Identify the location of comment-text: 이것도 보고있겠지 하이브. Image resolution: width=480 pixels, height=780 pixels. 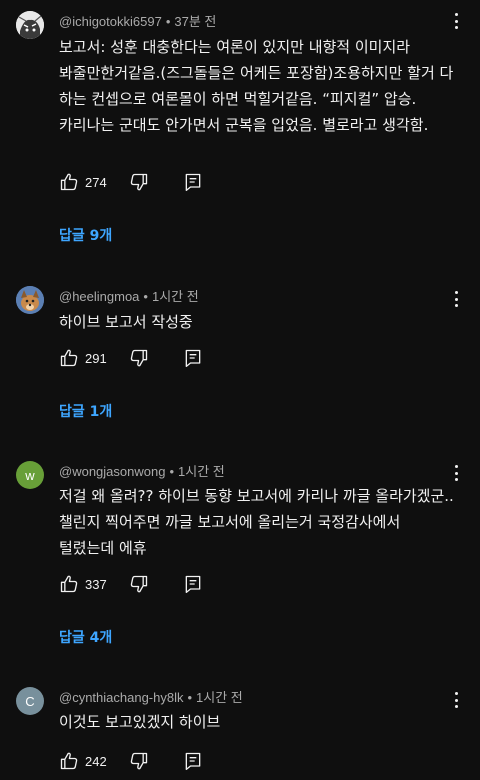
(140, 722).